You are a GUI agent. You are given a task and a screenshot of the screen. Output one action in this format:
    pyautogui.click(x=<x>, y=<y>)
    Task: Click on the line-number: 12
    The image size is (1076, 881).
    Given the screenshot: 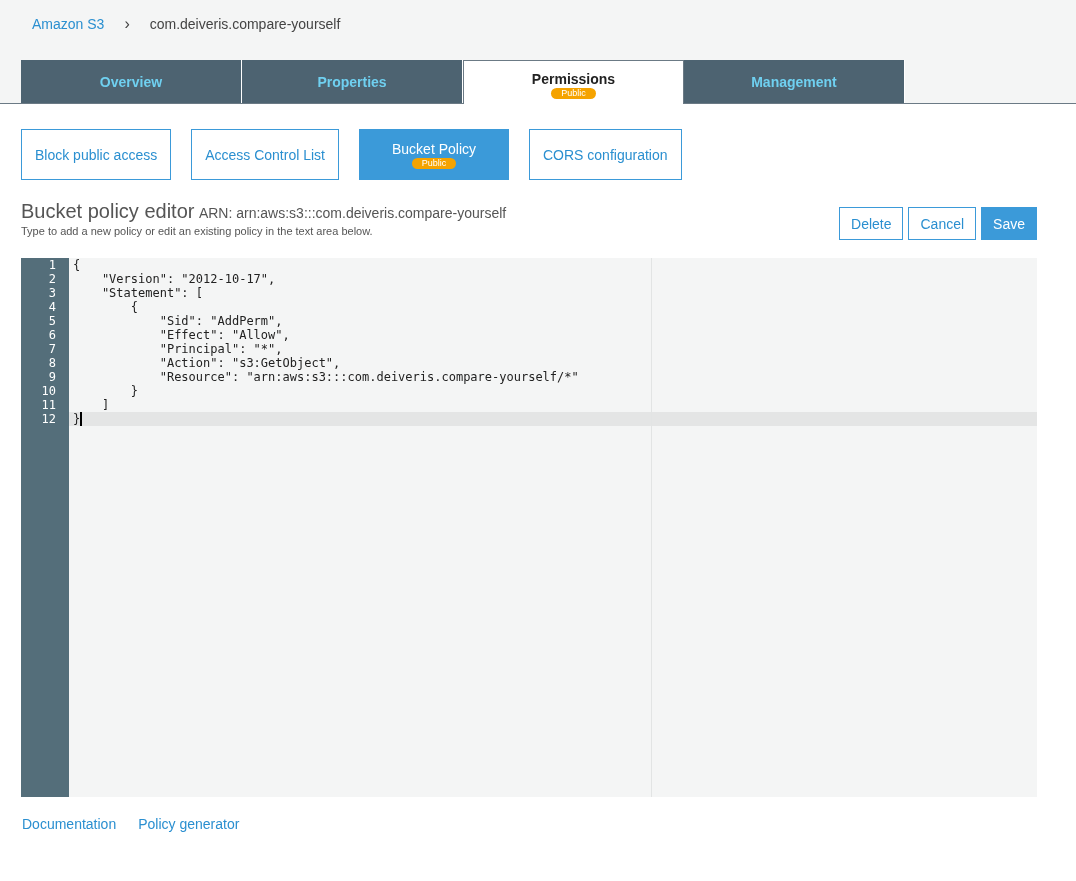 What is the action you would take?
    pyautogui.click(x=48, y=419)
    